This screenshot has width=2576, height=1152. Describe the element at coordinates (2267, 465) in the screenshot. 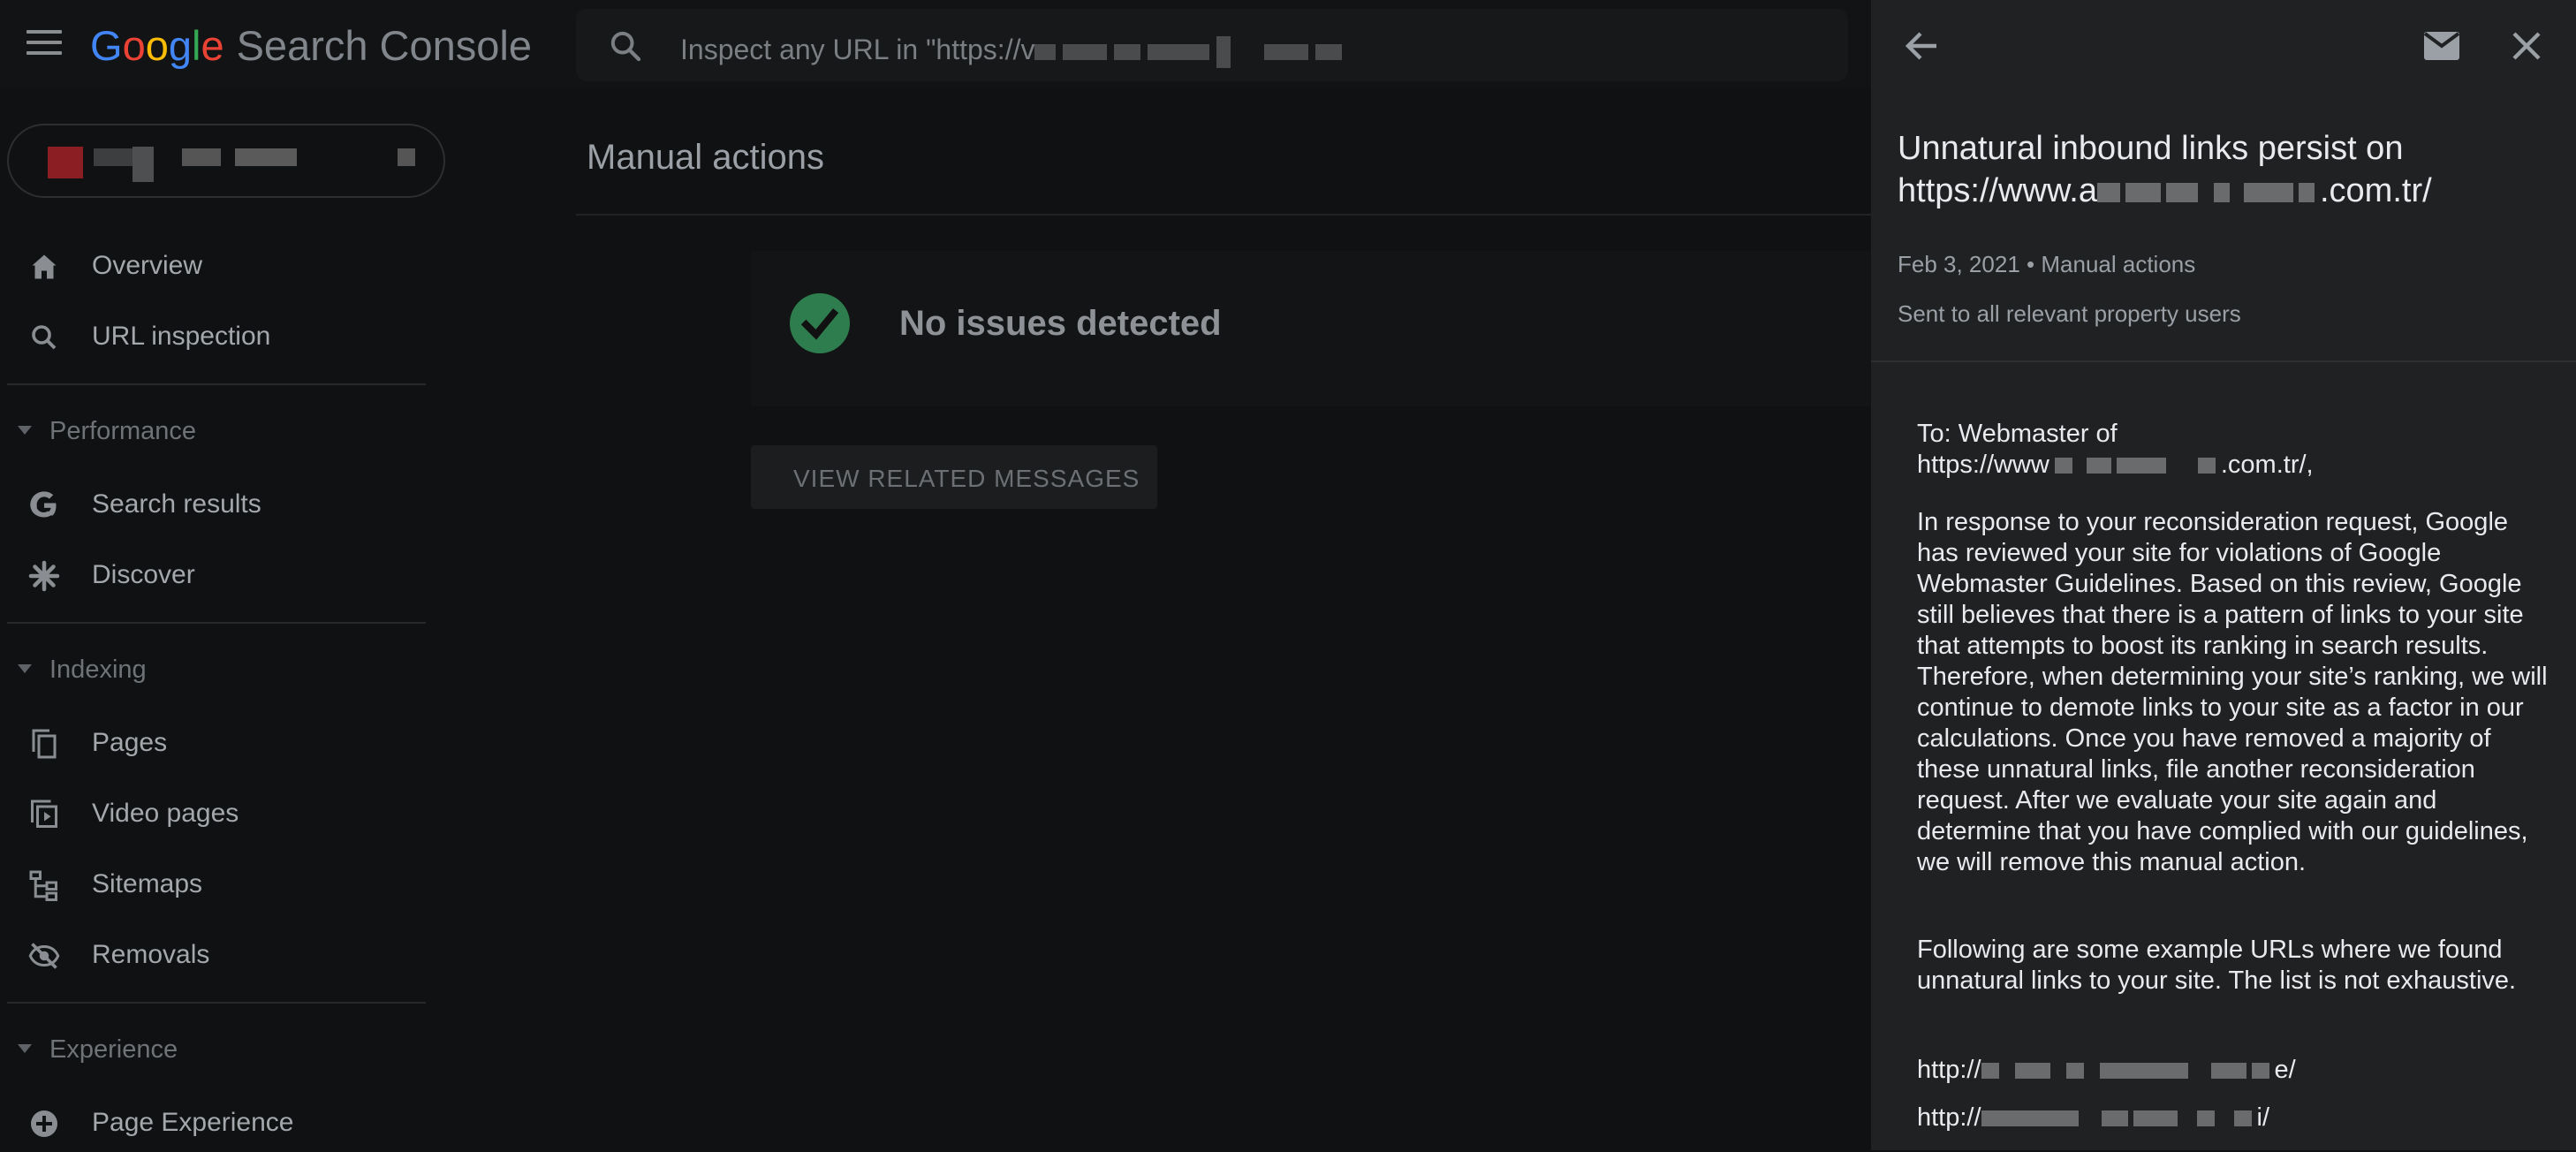

I see `to-url-suffix: .com.tr/,` at that location.